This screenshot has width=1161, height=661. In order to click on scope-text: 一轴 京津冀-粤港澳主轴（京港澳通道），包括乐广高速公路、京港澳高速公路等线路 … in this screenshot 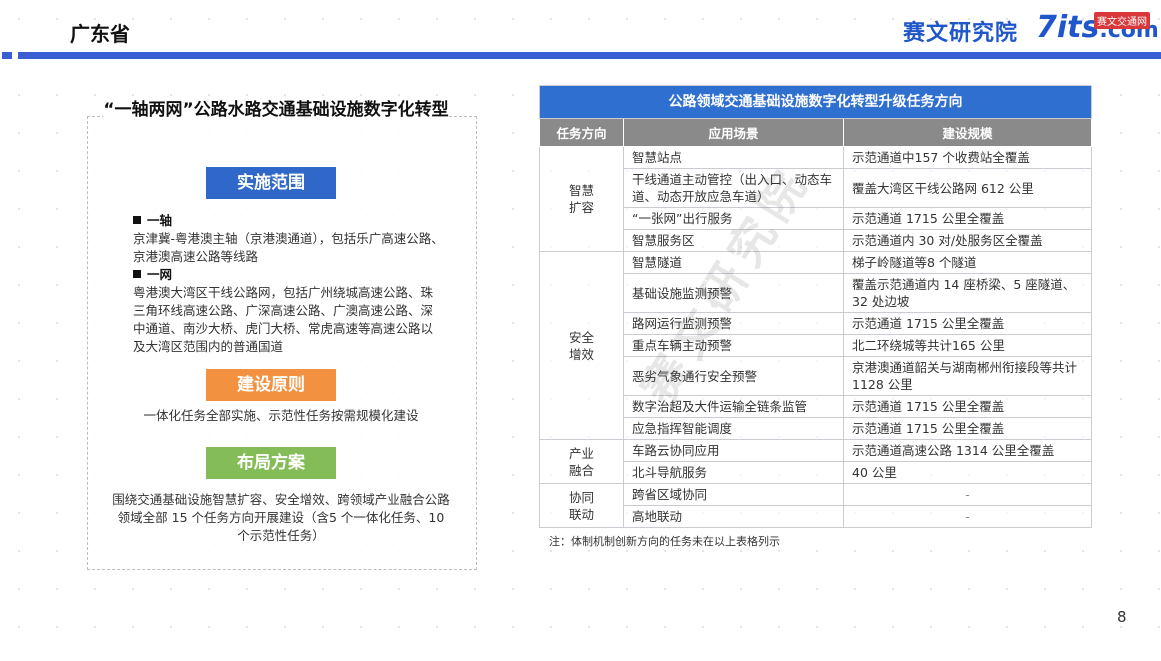, I will do `click(289, 284)`.